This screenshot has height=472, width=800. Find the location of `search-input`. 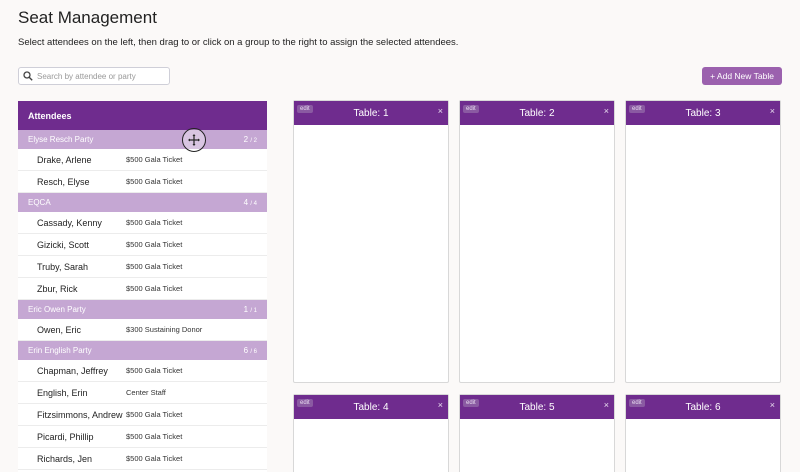

search-input is located at coordinates (102, 76).